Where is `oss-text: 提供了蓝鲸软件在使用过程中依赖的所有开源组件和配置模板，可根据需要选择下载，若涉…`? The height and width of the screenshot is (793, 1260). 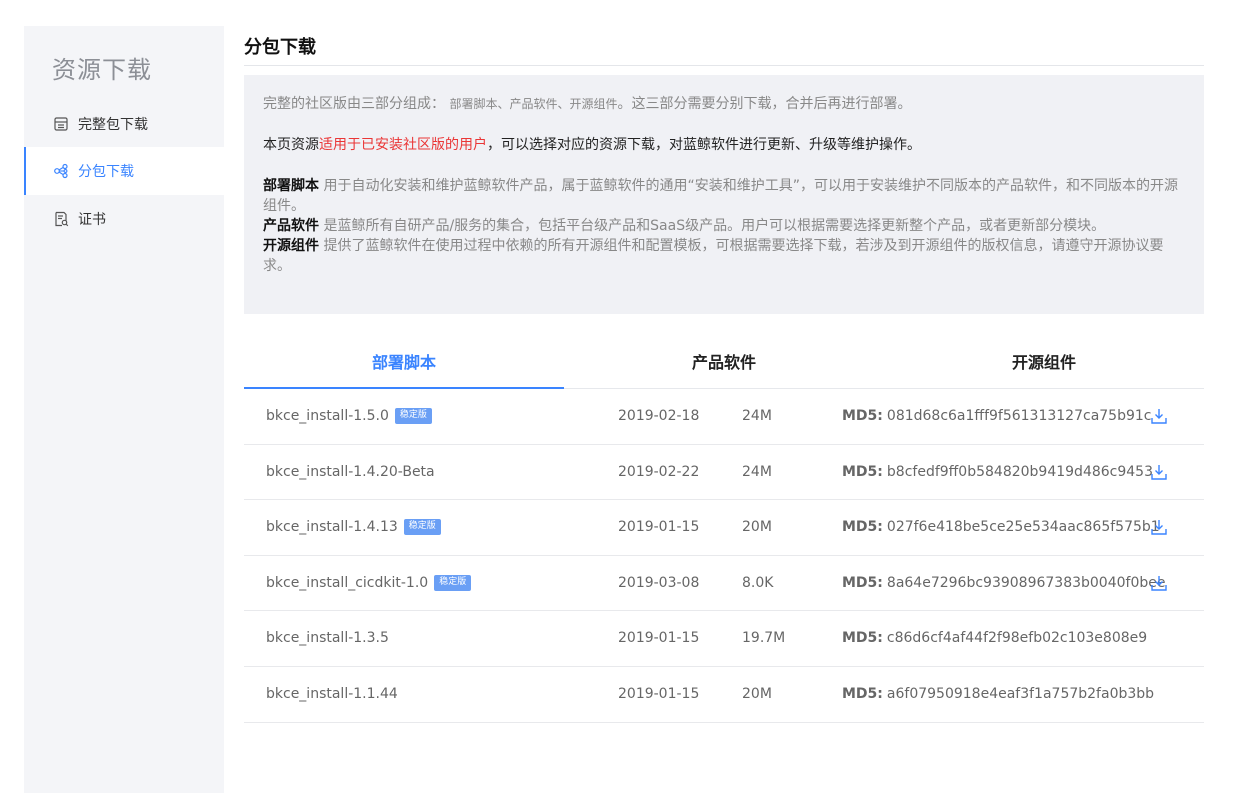
oss-text: 提供了蓝鲸软件在使用过程中依赖的所有开源组件和配置模板，可根据需要选择下载，若涉… is located at coordinates (713, 256).